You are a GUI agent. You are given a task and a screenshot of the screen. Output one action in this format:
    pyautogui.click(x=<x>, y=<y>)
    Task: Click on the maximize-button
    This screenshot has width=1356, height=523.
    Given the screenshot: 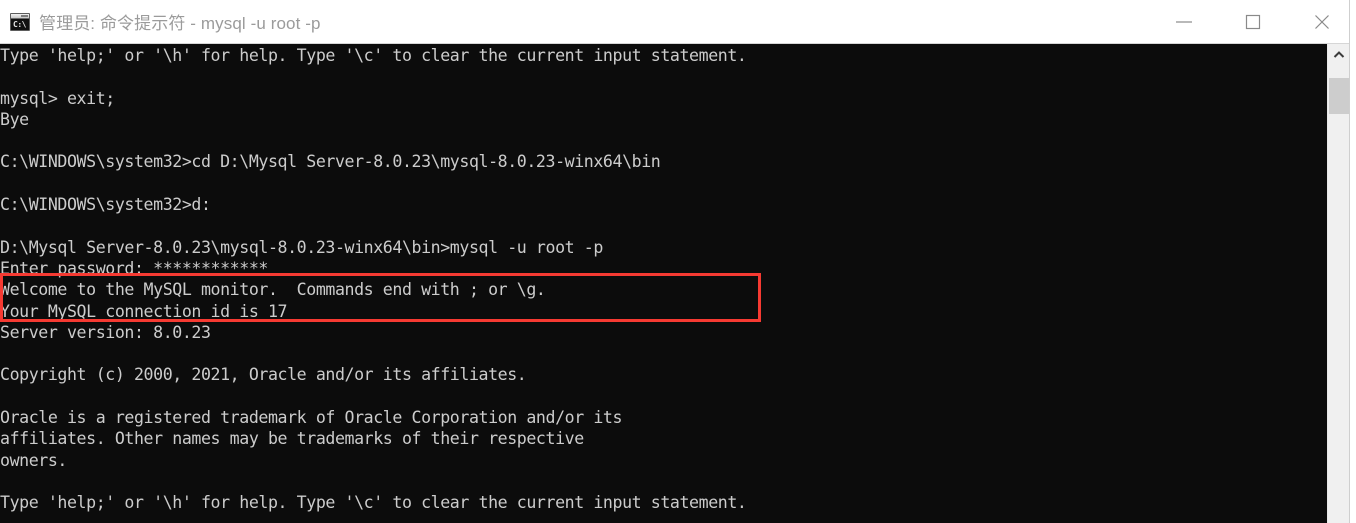 What is the action you would take?
    pyautogui.click(x=1252, y=21)
    